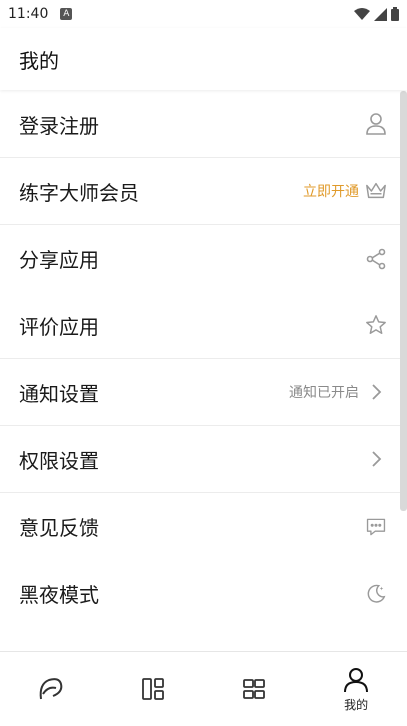 This screenshot has height=726, width=407. Describe the element at coordinates (200, 191) in the screenshot. I see `menu-item-vip: 练字大师会员 立即开通` at that location.